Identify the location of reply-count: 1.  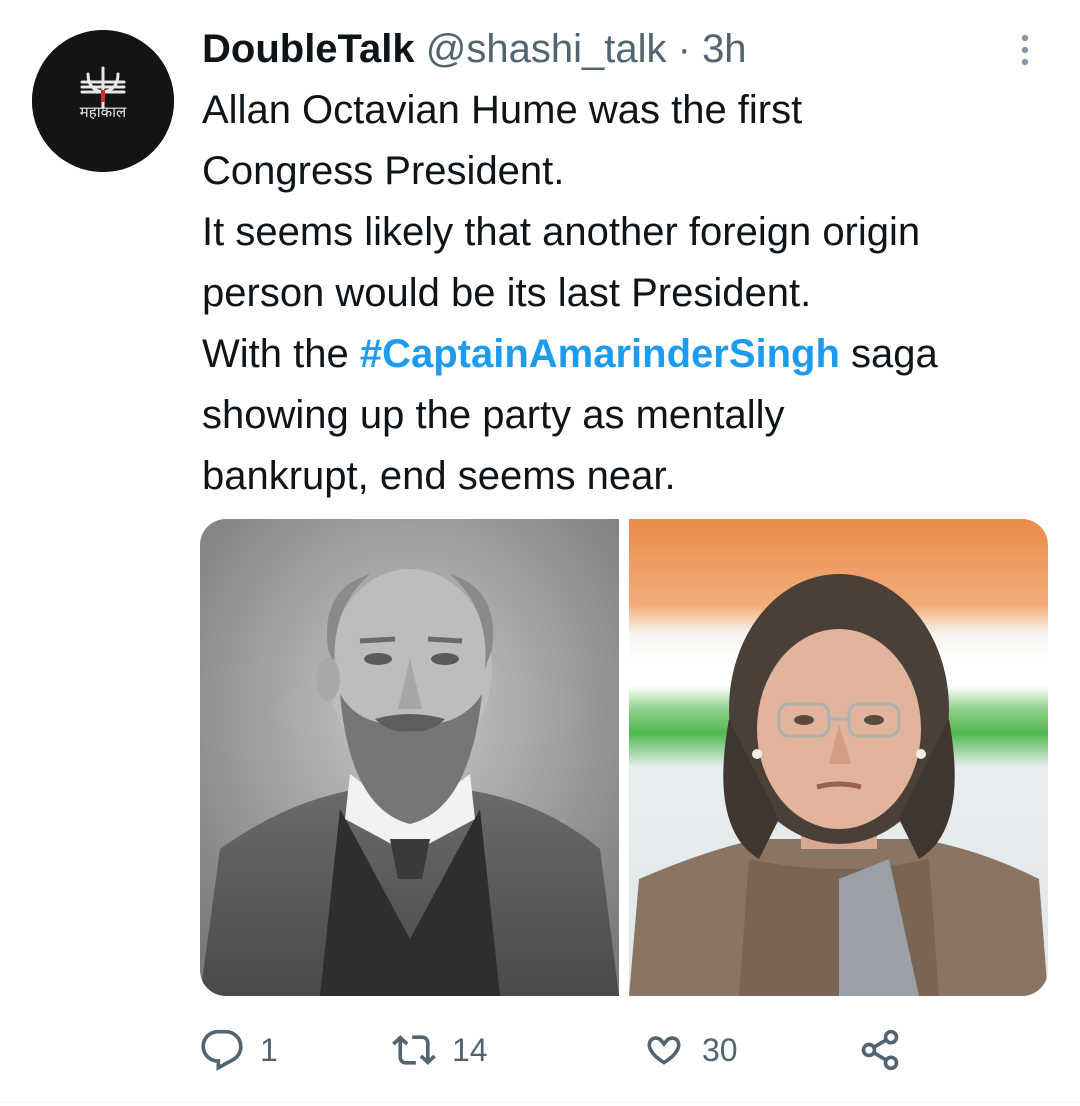
(269, 1049).